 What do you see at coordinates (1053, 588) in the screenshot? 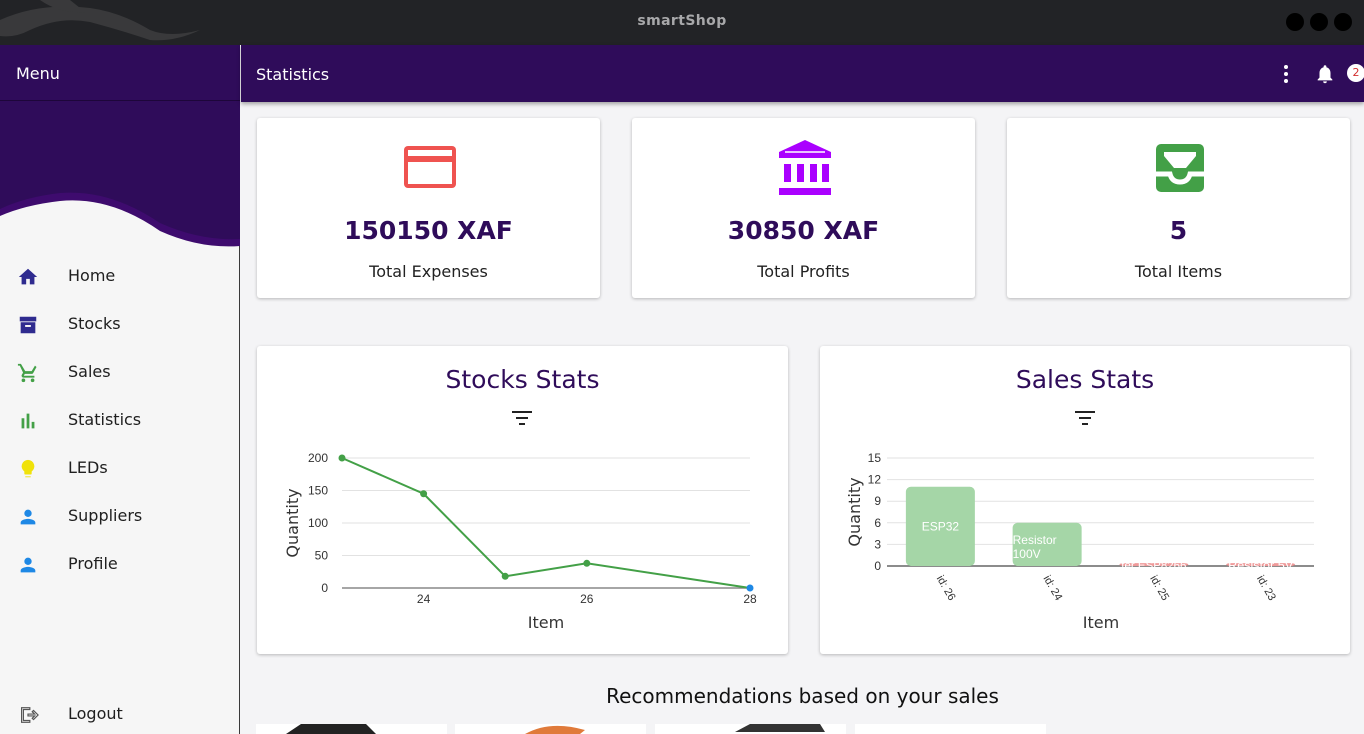
I see `x-tick-label: id: 24` at bounding box center [1053, 588].